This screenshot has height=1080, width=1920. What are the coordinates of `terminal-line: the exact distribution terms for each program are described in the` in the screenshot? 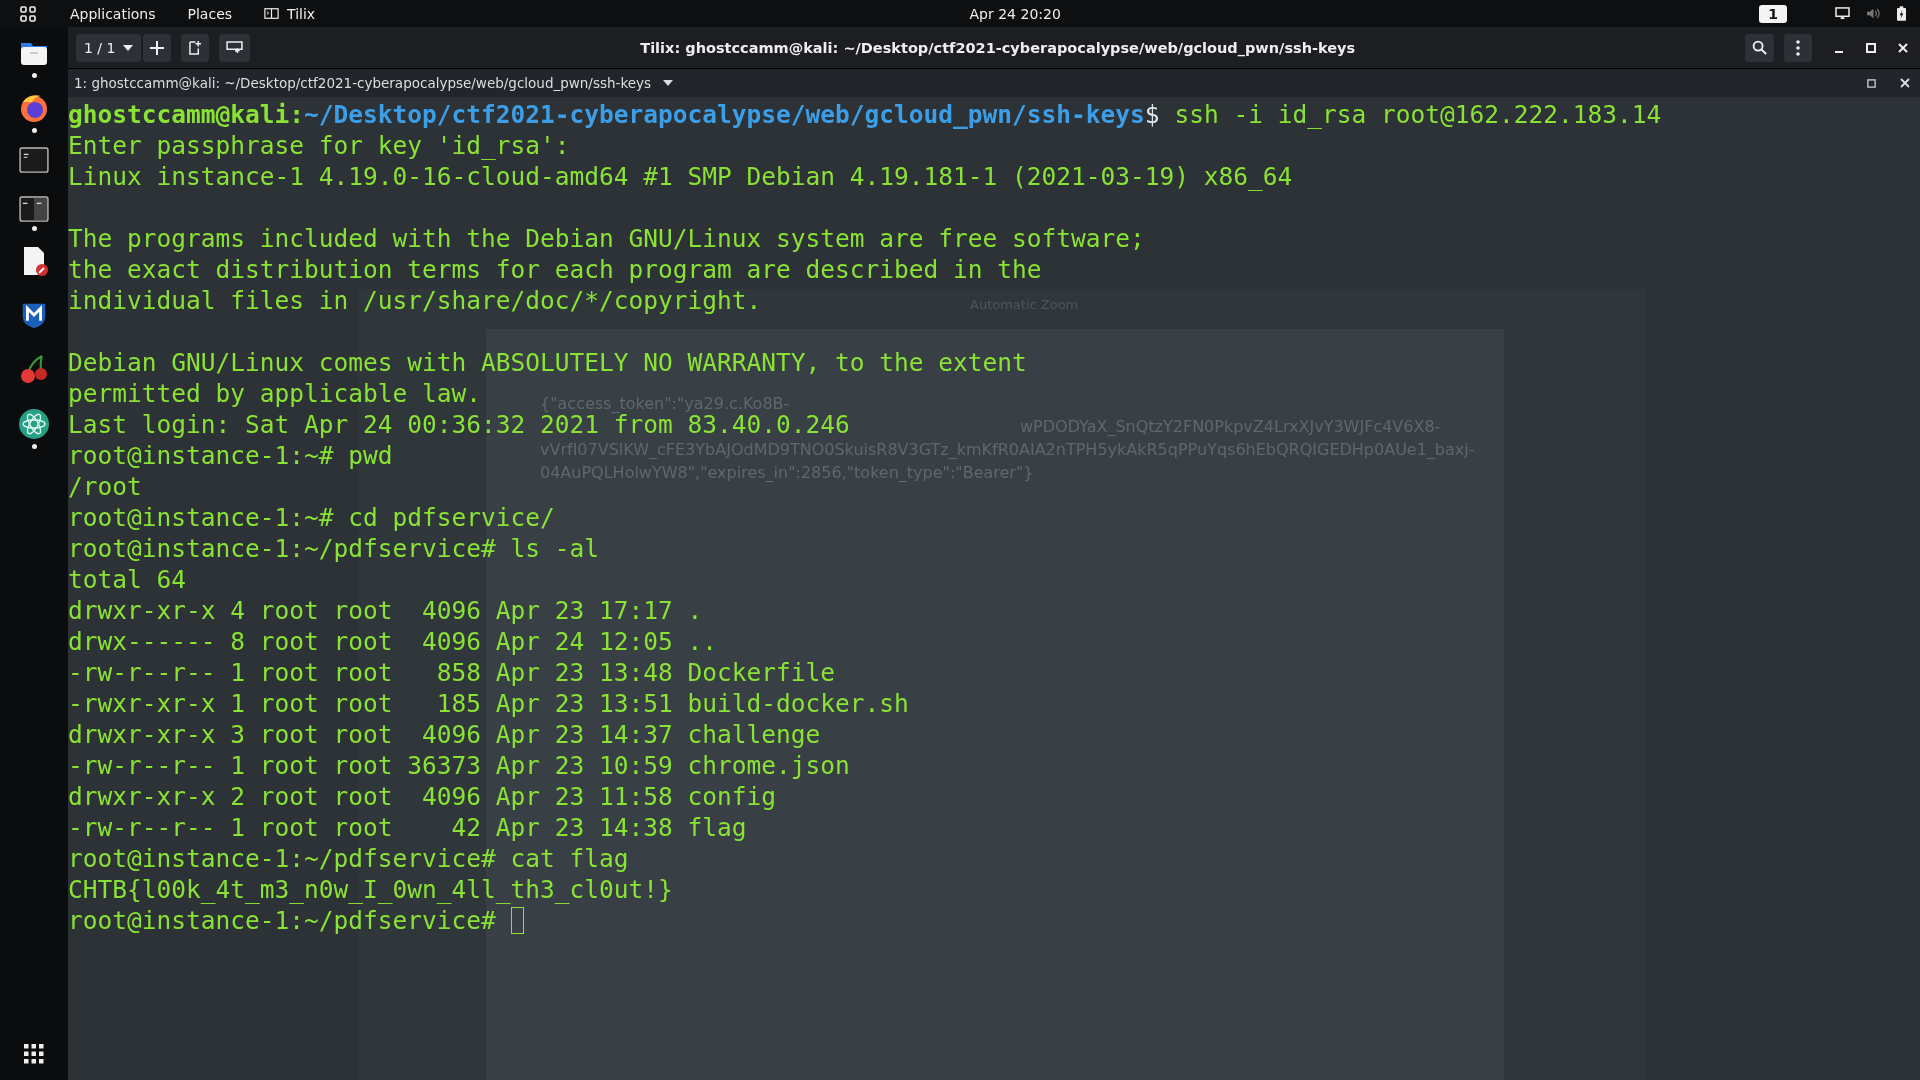 It's located at (555, 269).